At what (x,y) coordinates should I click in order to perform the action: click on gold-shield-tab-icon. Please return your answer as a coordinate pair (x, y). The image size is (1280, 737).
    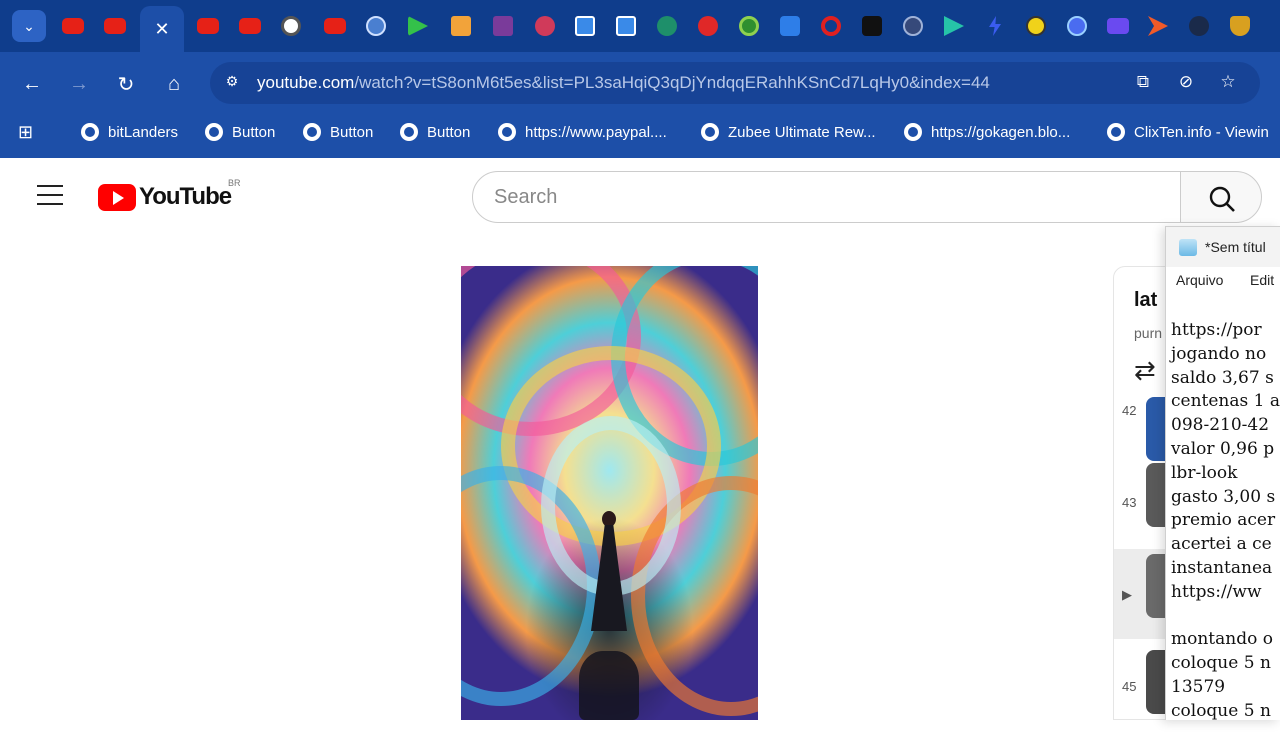
    Looking at the image, I should click on (1240, 26).